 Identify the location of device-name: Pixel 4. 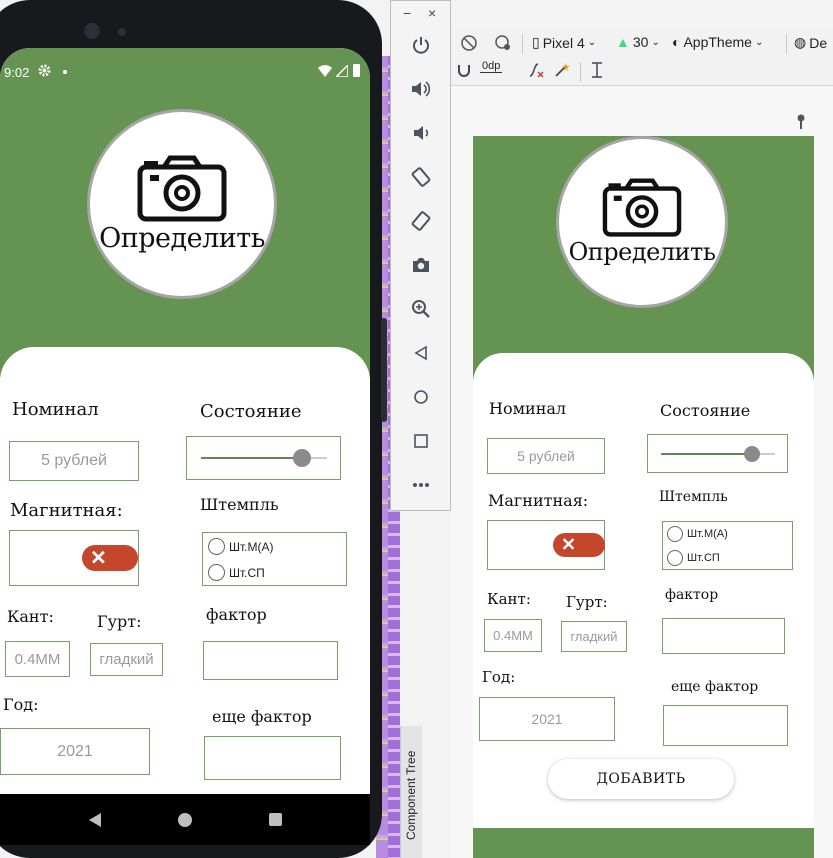
(563, 42).